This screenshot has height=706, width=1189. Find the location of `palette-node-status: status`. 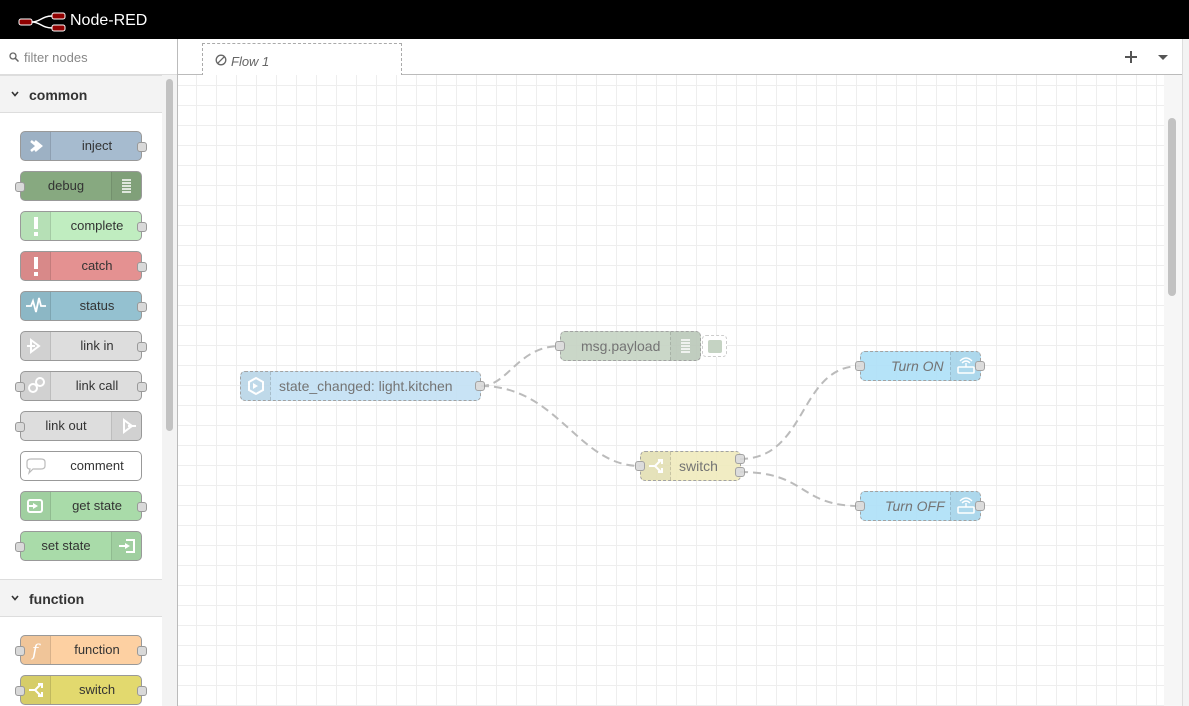

palette-node-status: status is located at coordinates (83, 306).